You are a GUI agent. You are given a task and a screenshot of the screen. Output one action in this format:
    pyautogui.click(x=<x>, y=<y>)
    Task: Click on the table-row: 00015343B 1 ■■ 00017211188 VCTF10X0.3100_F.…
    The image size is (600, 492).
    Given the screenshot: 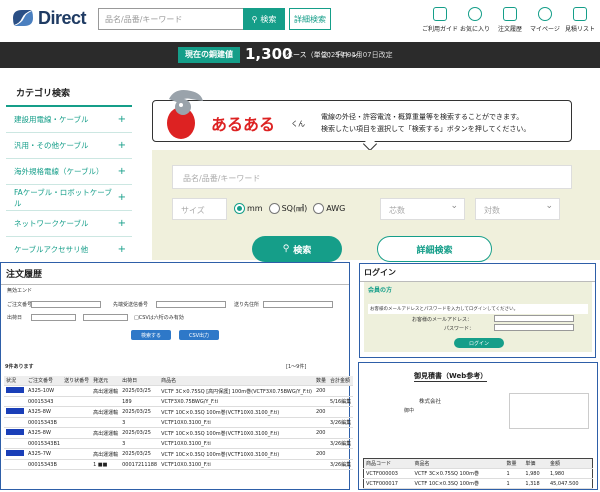 What is the action you would take?
    pyautogui.click(x=179, y=464)
    